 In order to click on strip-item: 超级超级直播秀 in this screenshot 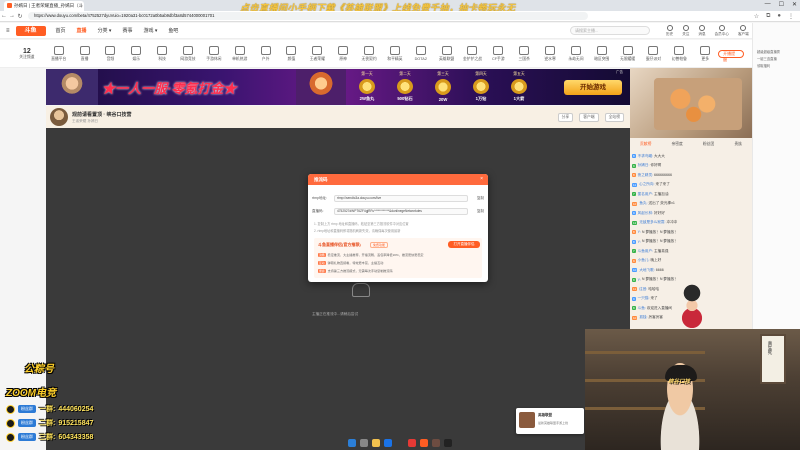, I will do `click(778, 51)`.